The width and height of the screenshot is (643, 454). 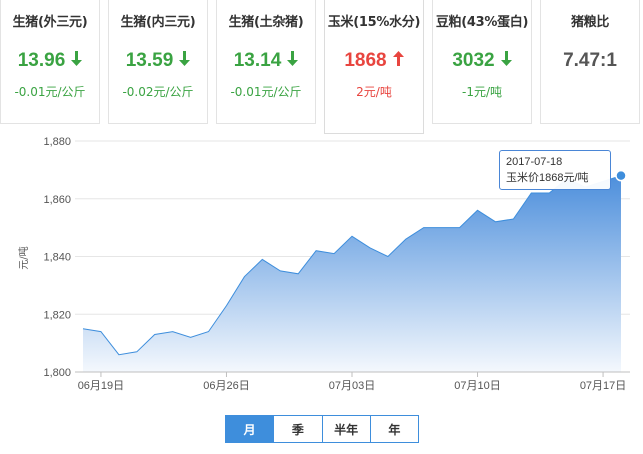 What do you see at coordinates (590, 22) in the screenshot?
I see `card-name: 猪粮比` at bounding box center [590, 22].